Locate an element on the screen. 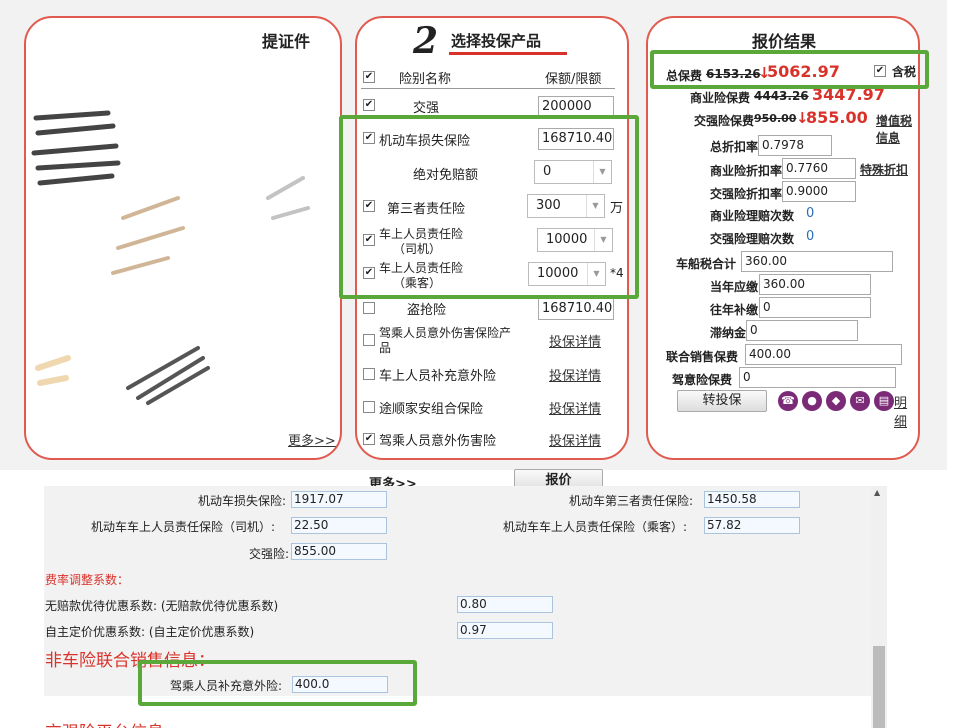  total-discount-label: 总折扣率 is located at coordinates (734, 147).